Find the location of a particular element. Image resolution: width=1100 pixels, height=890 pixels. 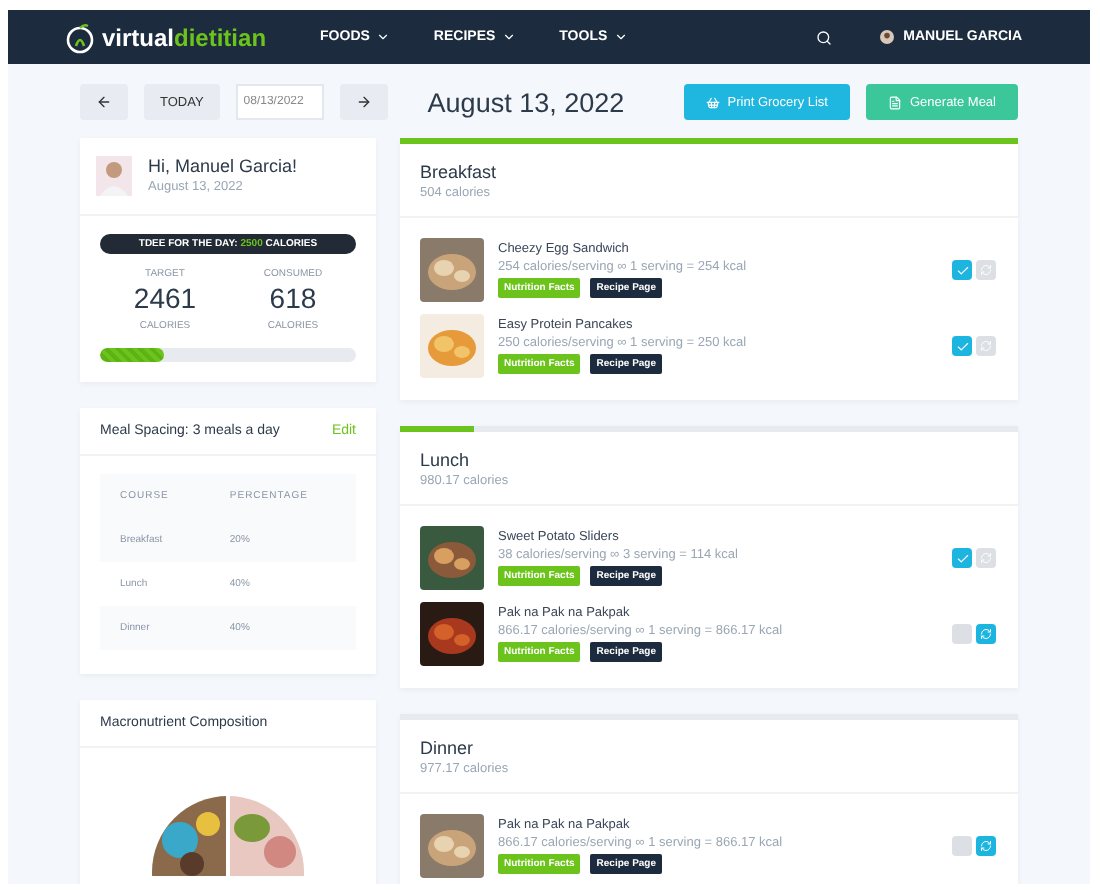

stat-value: 2461 is located at coordinates (165, 298).